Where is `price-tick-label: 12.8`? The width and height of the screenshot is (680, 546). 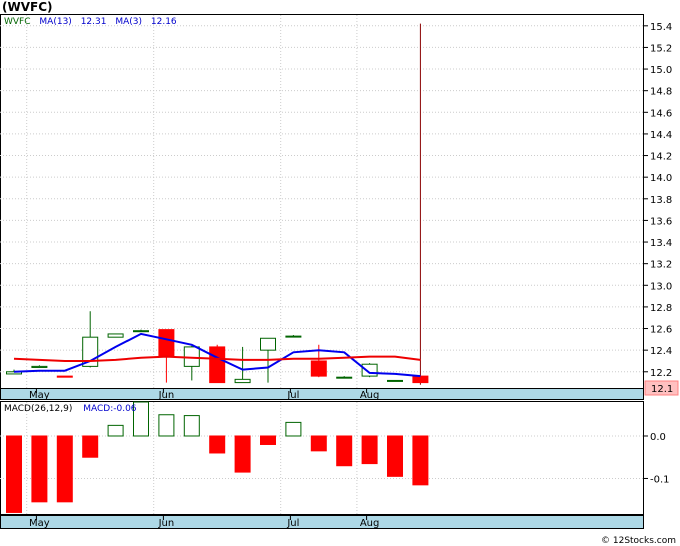 price-tick-label: 12.8 is located at coordinates (661, 308).